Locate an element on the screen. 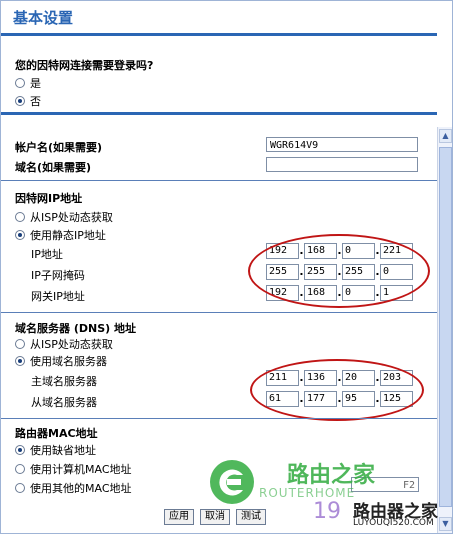  account-name-label: 帐户名(如果需要) is located at coordinates (59, 147).